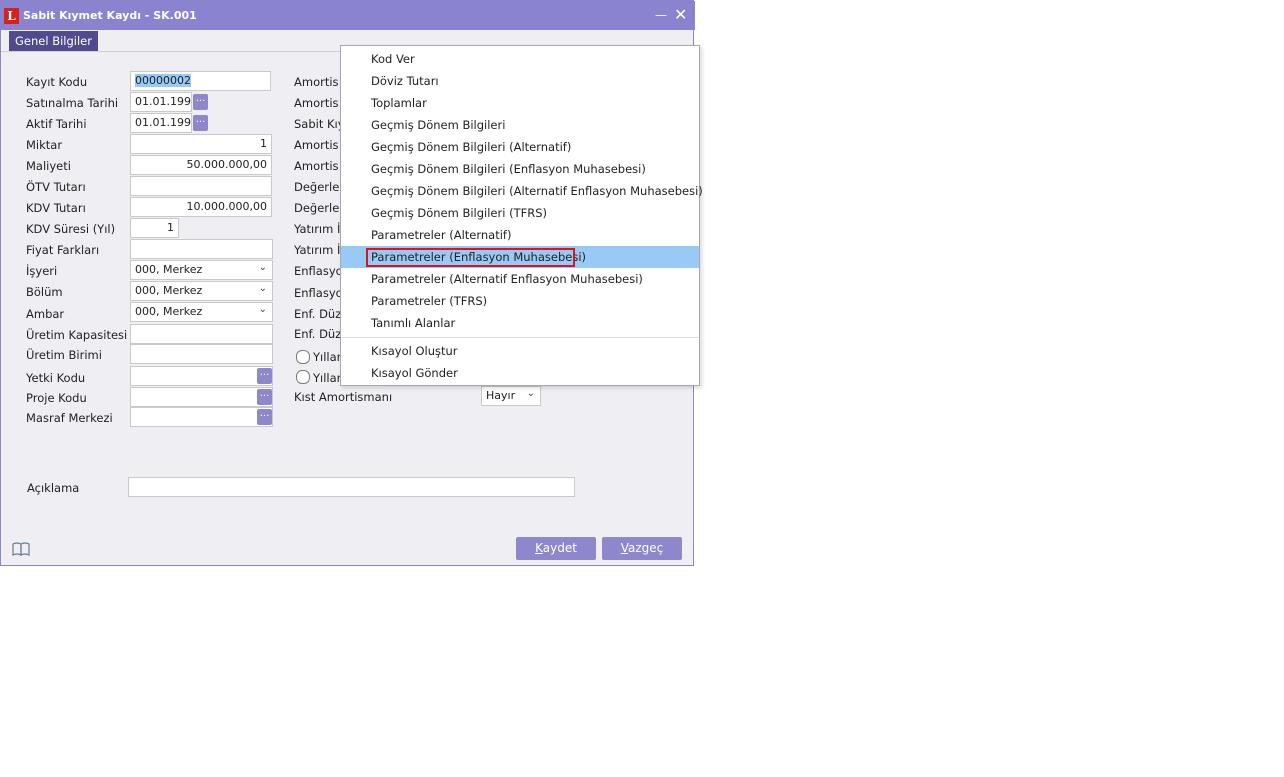 The image size is (1284, 777). I want to click on minimize-button: —, so click(661, 14).